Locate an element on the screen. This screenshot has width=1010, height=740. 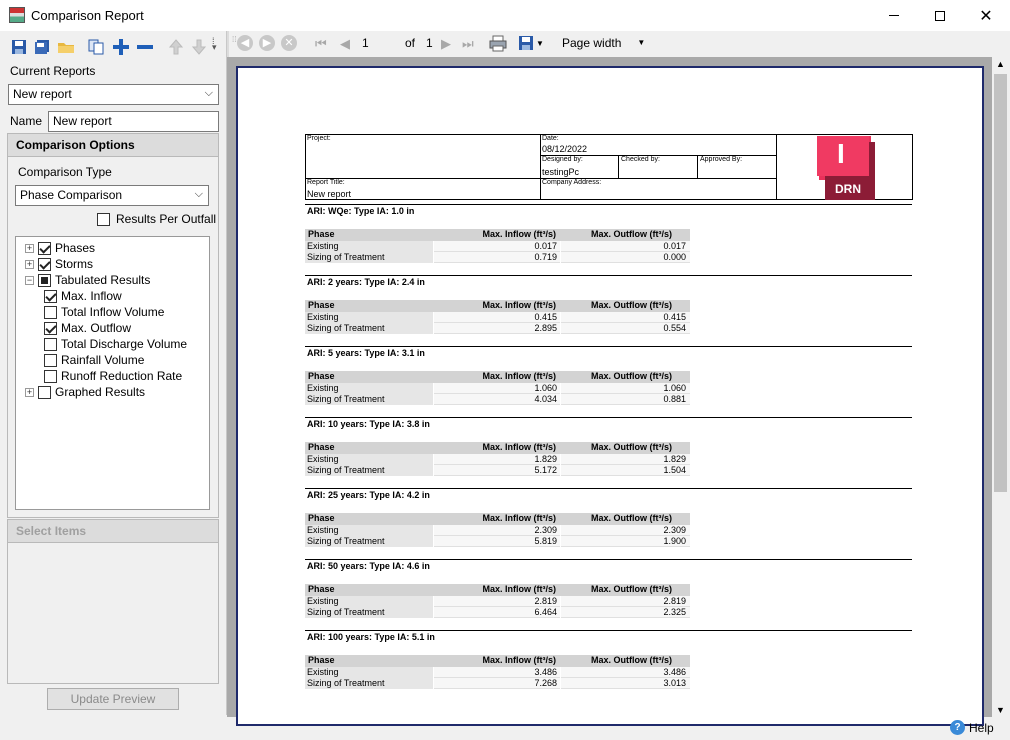
remove-icon is located at coordinates (145, 47).